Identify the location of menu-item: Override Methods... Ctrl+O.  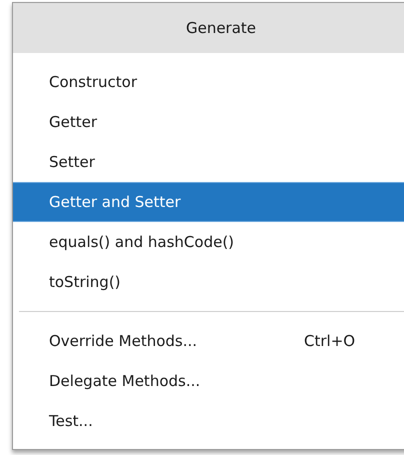
(208, 341).